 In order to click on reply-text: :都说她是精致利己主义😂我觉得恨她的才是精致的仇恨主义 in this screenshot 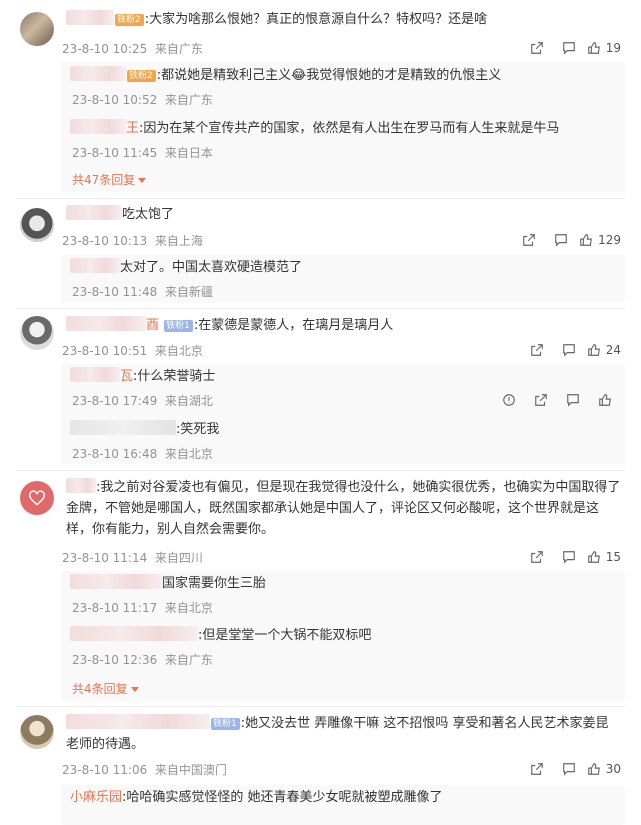, I will do `click(329, 75)`.